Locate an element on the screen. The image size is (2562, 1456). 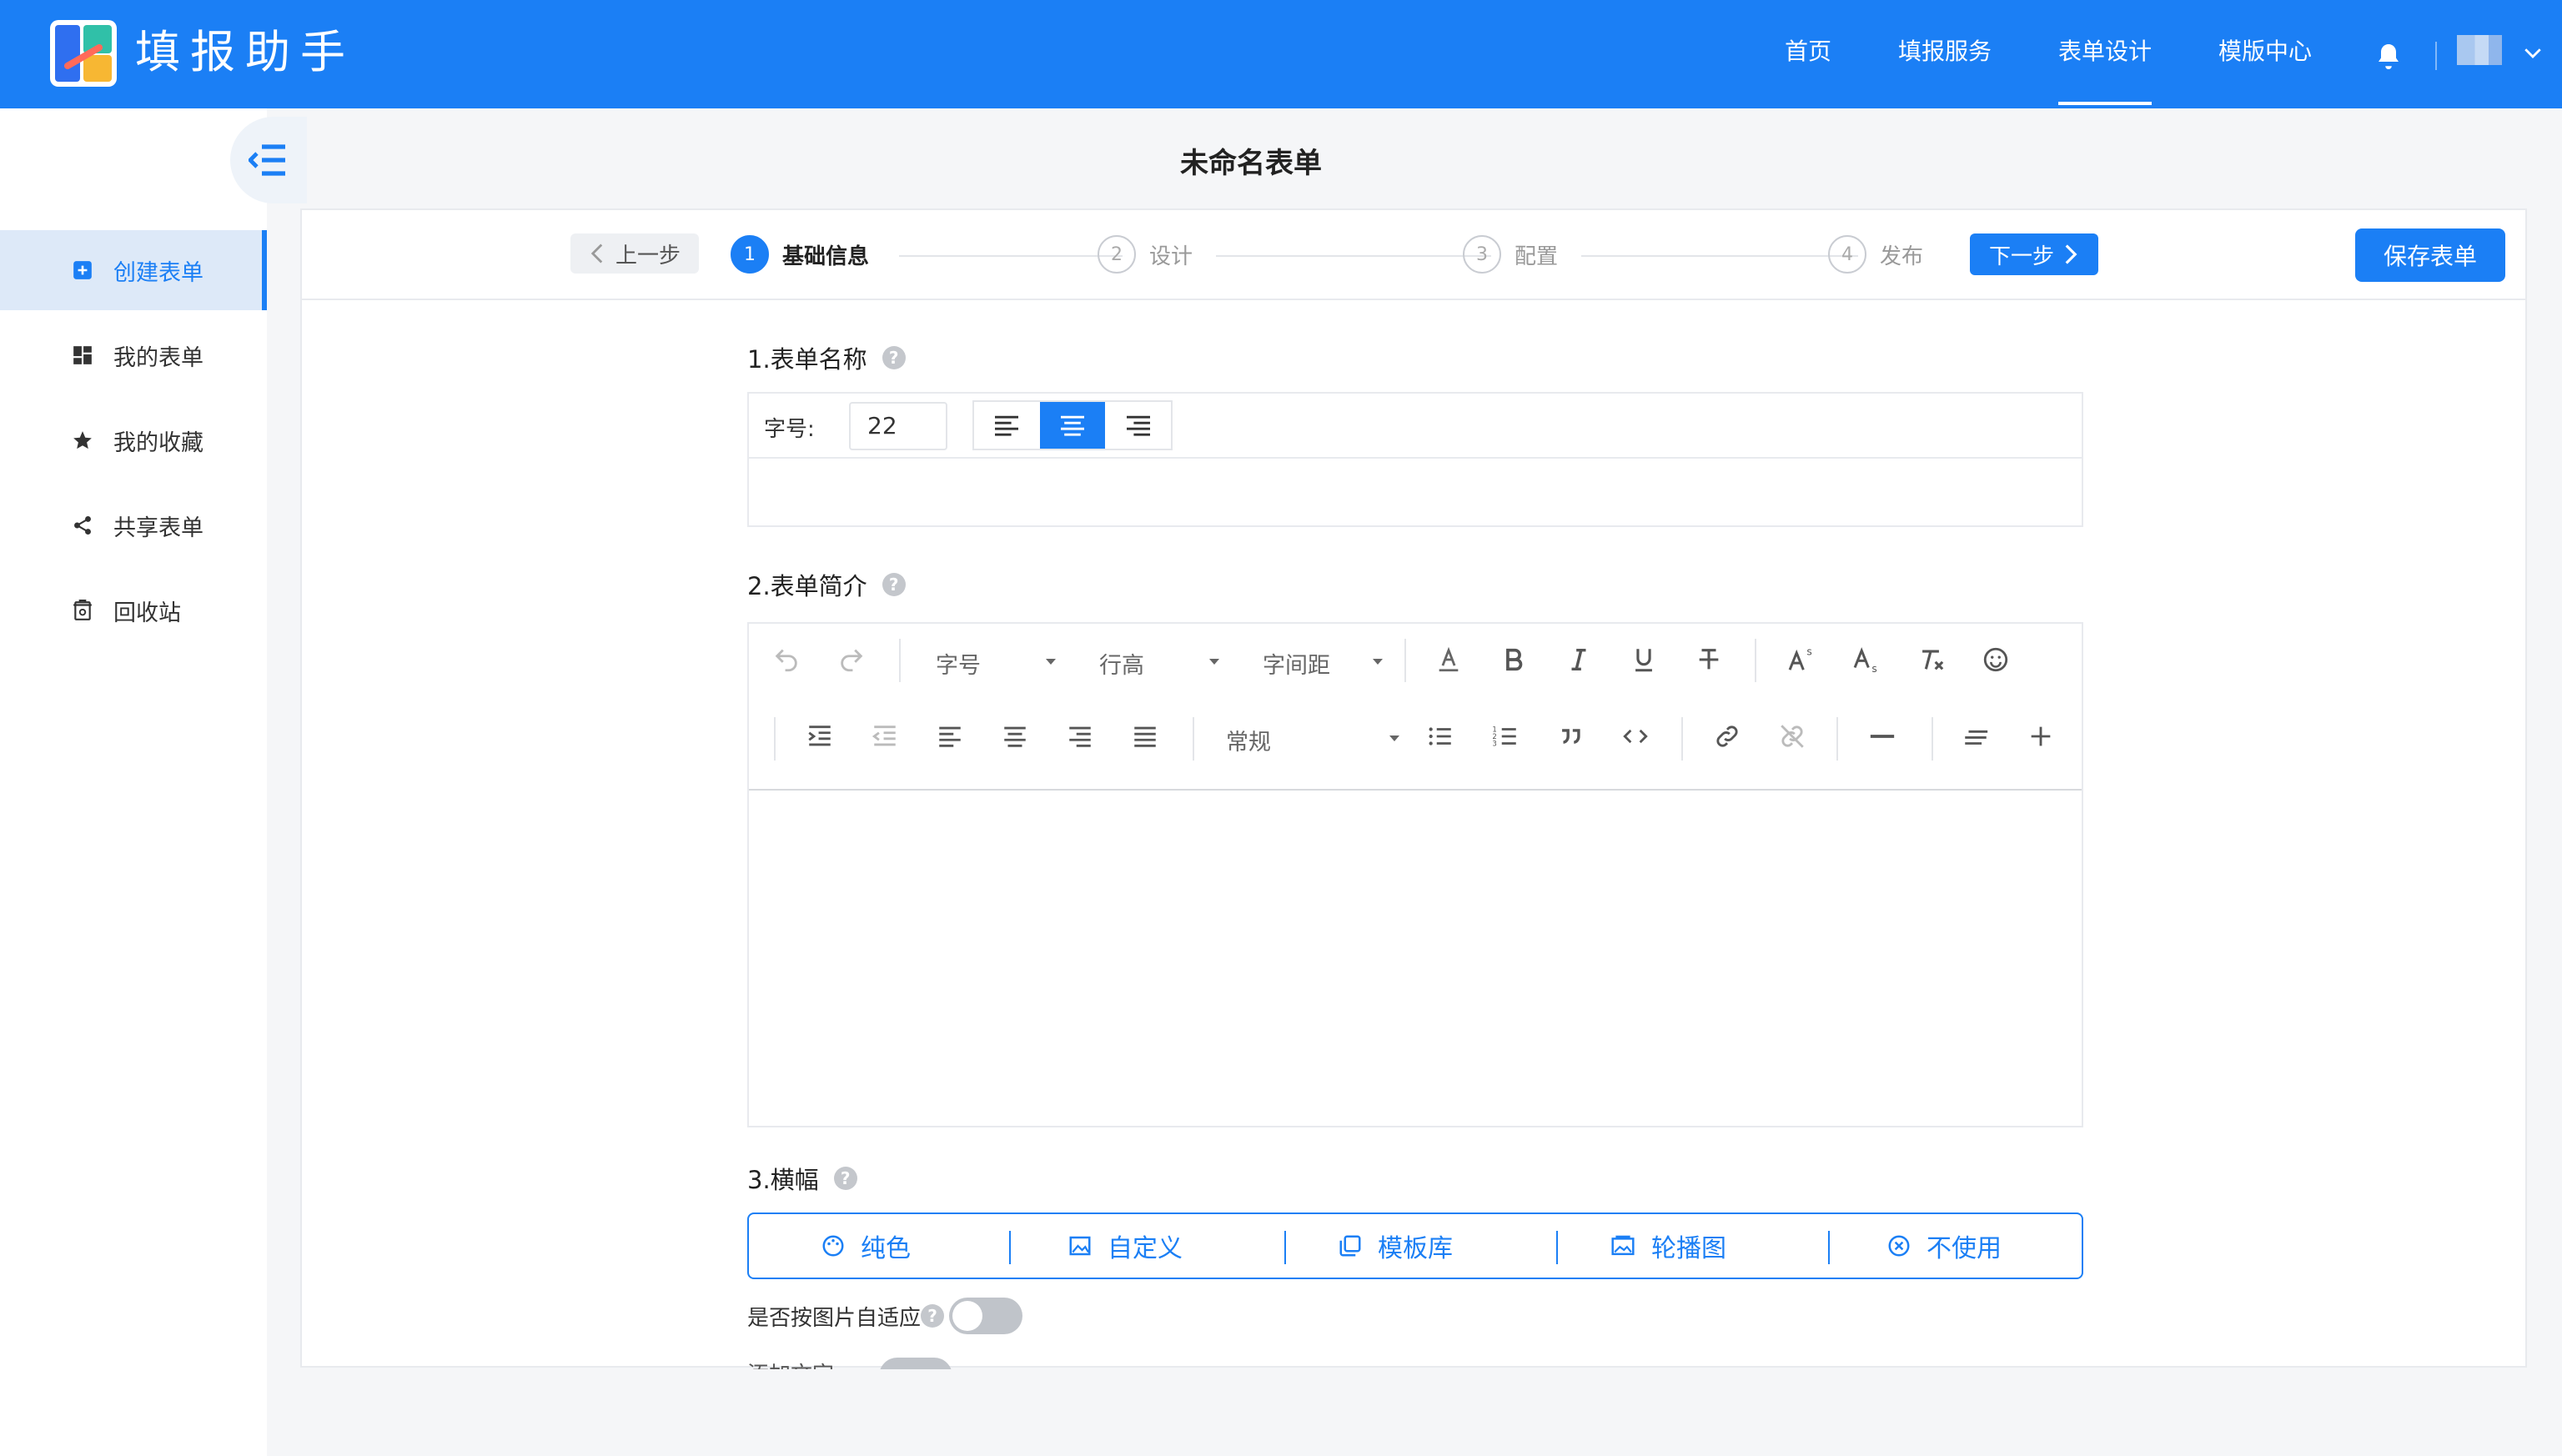
adaptive-image-row: 是否按图片自适应 ? is located at coordinates (885, 1316).